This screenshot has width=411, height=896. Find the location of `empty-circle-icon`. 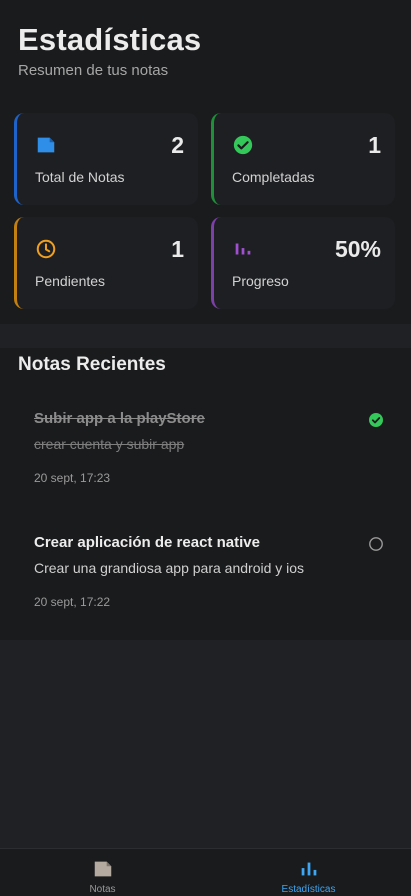

empty-circle-icon is located at coordinates (376, 544).